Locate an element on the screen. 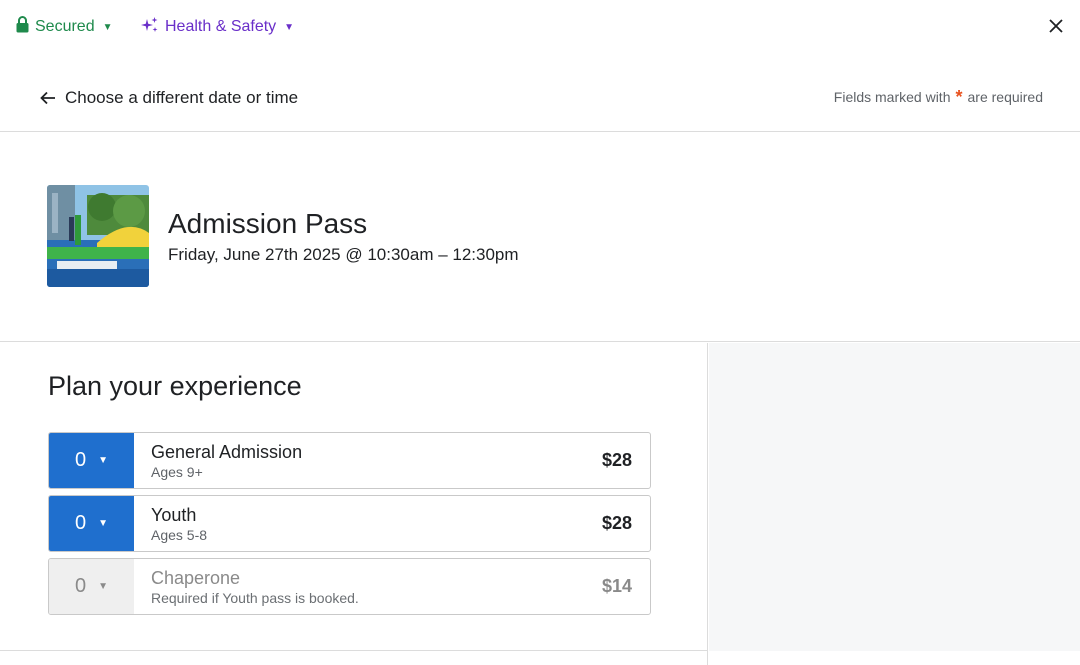 This screenshot has width=1080, height=665. ticket-name: Youth is located at coordinates (174, 515).